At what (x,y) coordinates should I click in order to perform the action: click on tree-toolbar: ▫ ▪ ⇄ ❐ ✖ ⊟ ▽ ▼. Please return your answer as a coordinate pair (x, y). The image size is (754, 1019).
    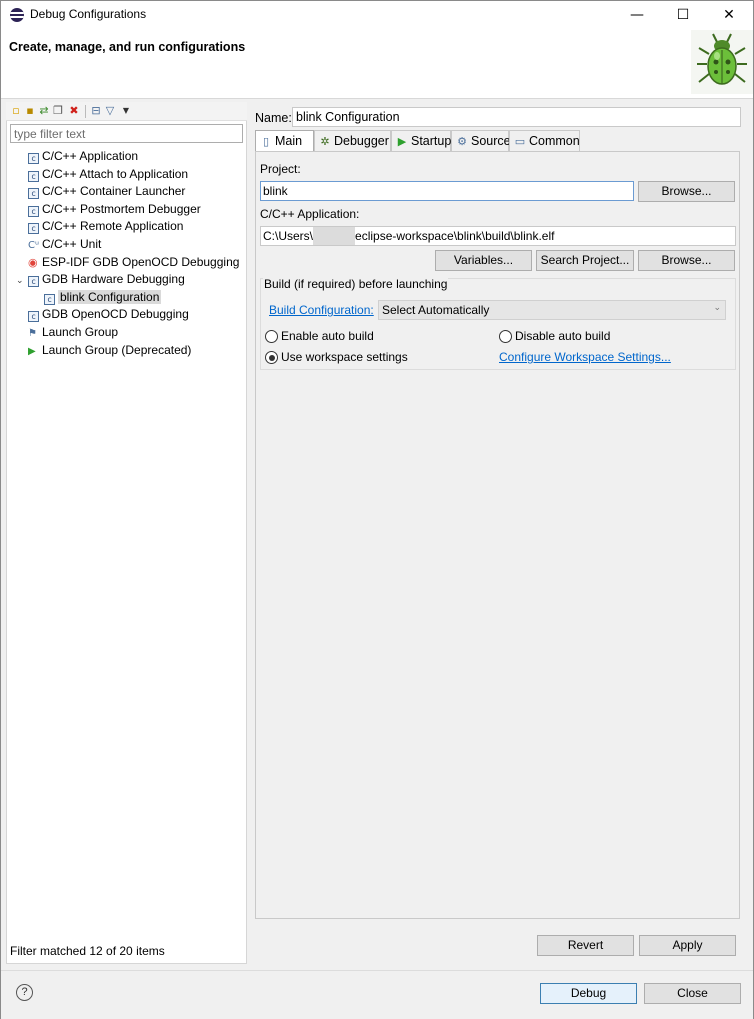
    Looking at the image, I should click on (126, 111).